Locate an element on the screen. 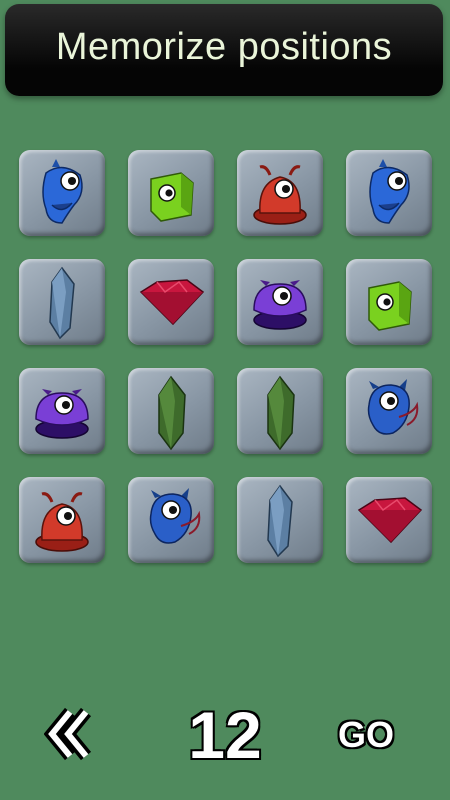 Image resolution: width=450 pixels, height=800 pixels. bottom-bar: 12 GO is located at coordinates (225, 735).